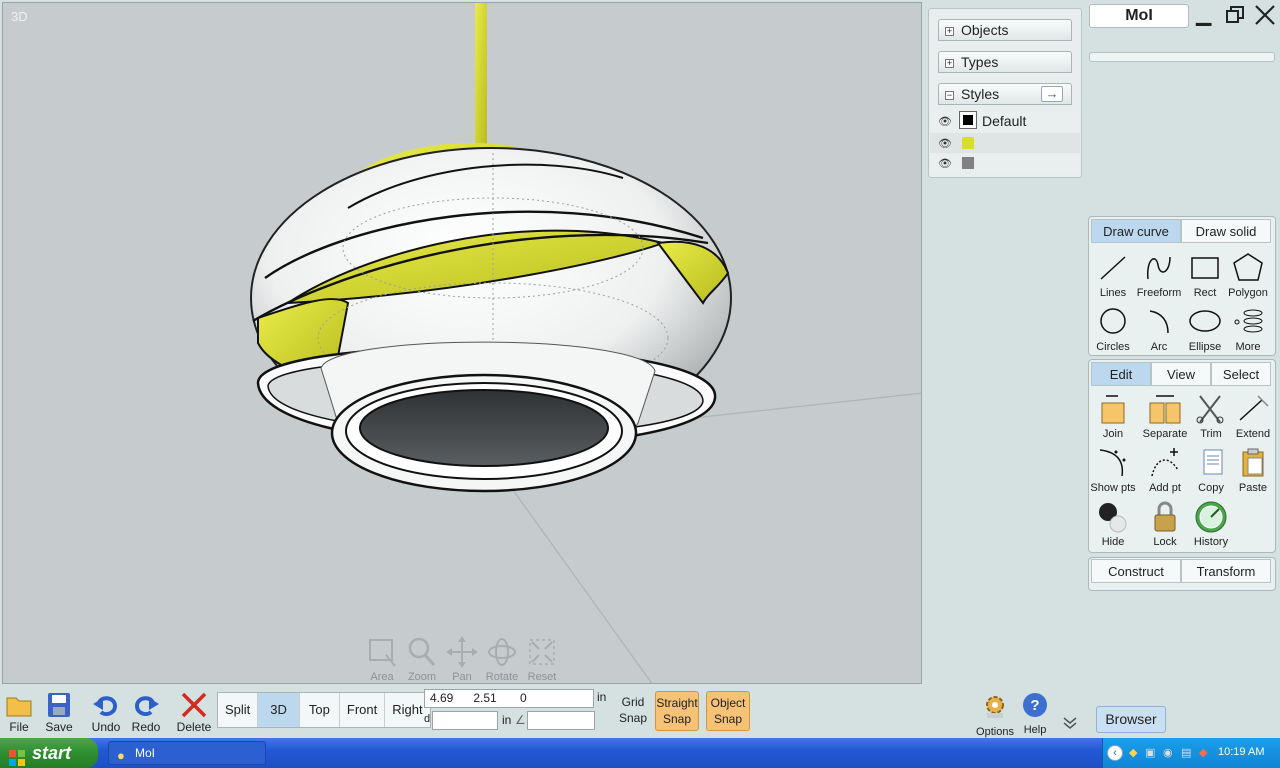  I want to click on rect-command: Rect, so click(1205, 275).